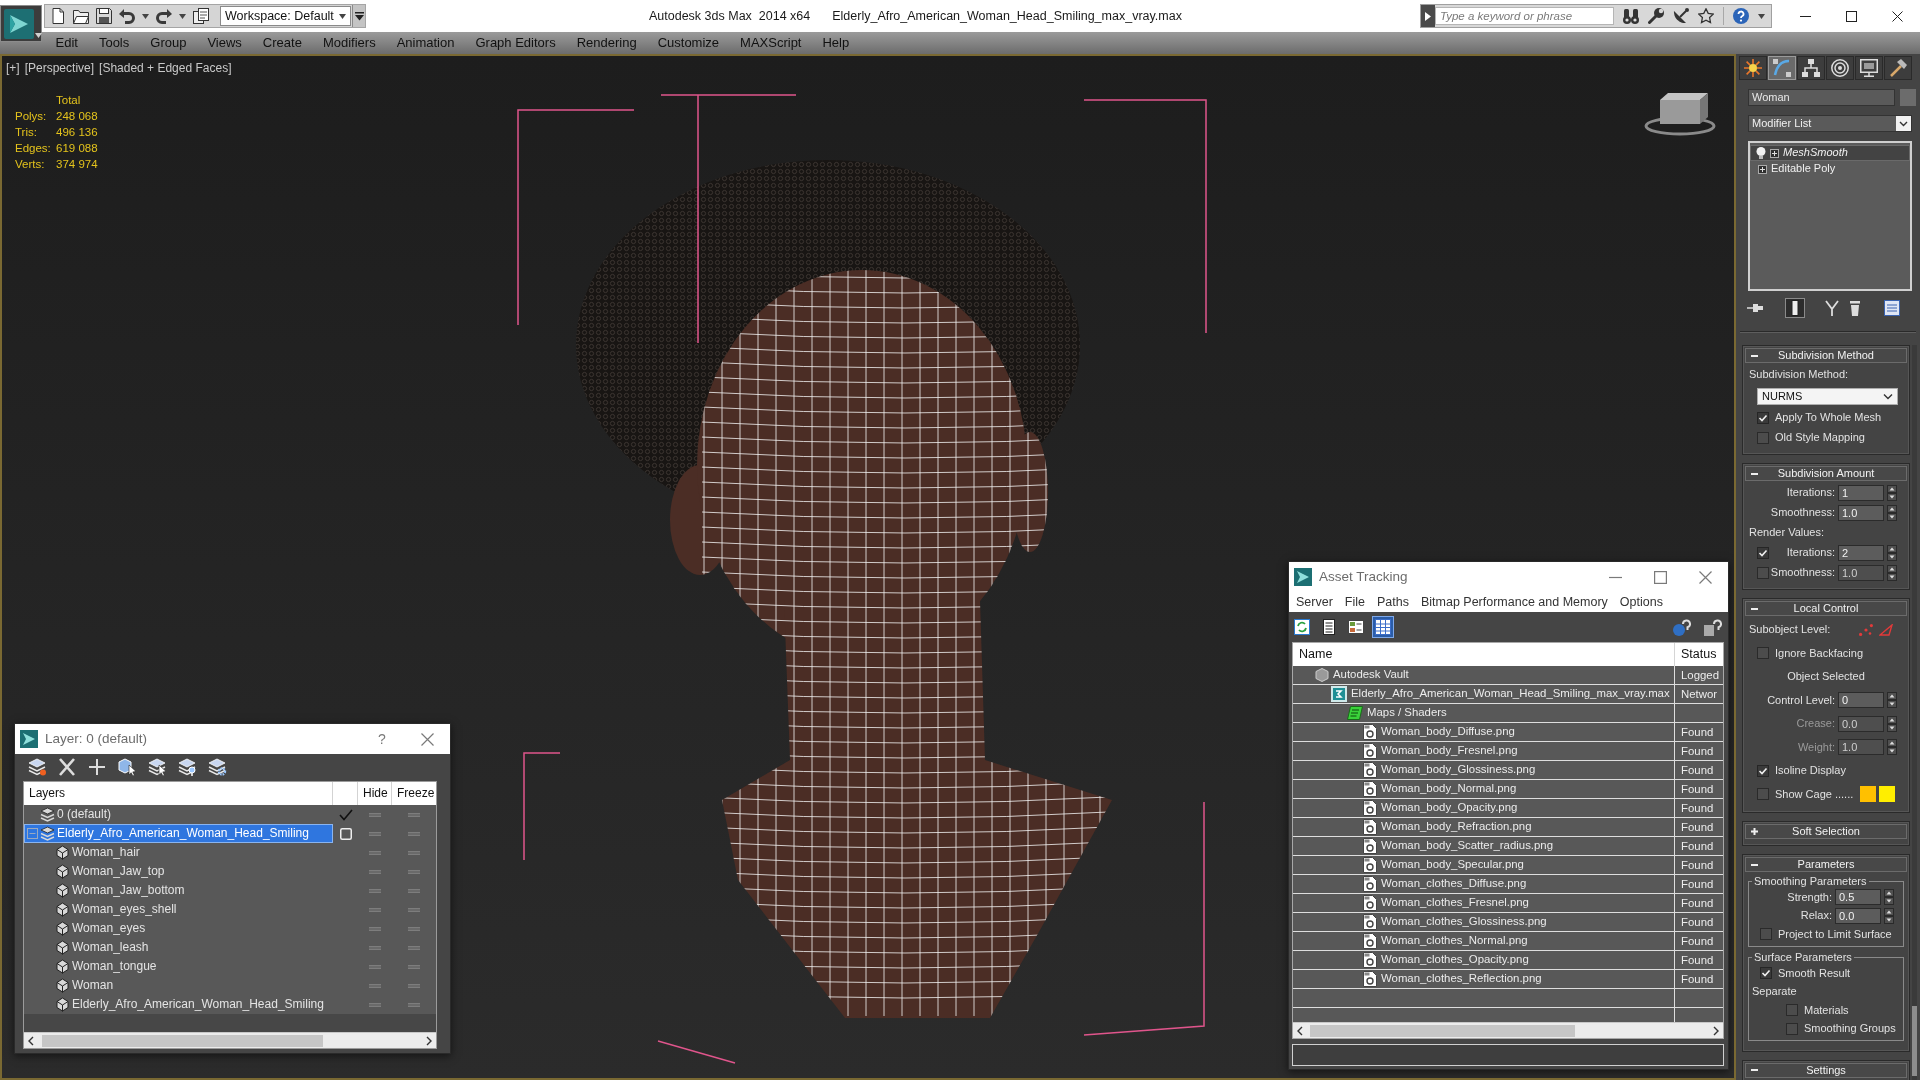  Describe the element at coordinates (21, 23) in the screenshot. I see `app-menu-button` at that location.